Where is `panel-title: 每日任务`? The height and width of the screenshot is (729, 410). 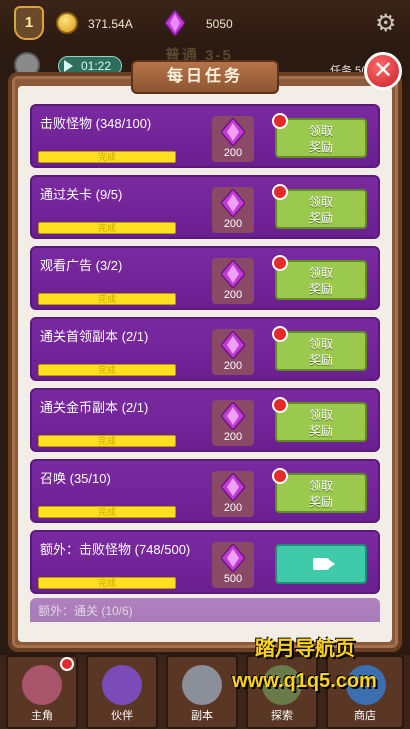
panel-title: 每日任务 is located at coordinates (205, 77).